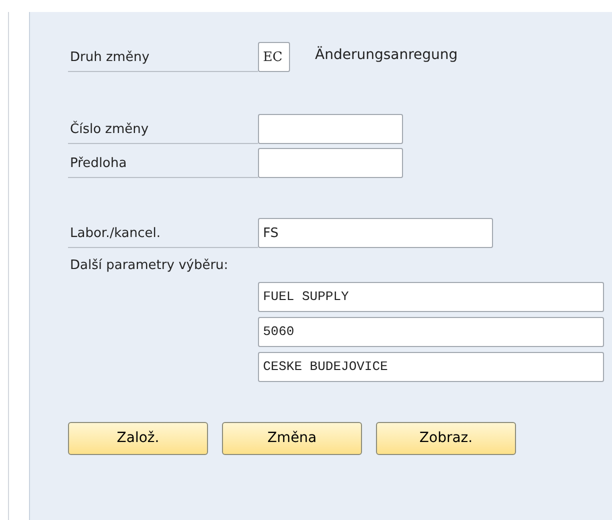 The image size is (612, 520). I want to click on action-button: Založ., so click(138, 438).